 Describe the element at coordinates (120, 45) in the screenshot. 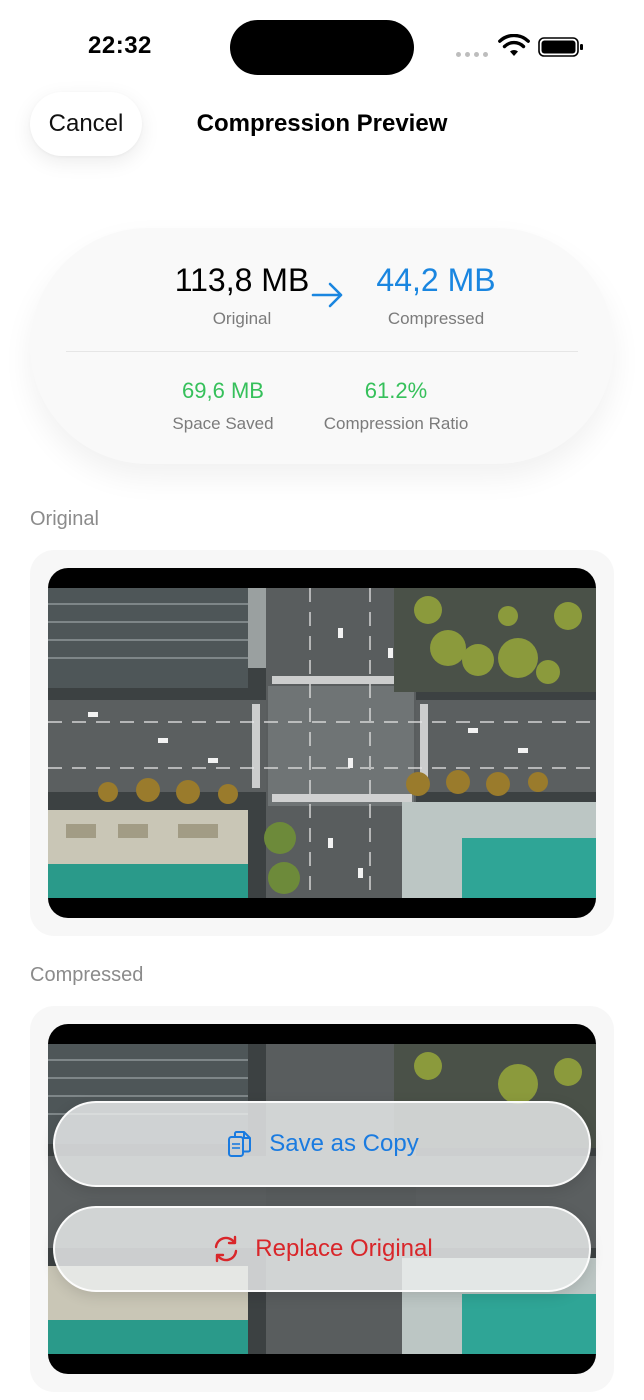

I see `status-time: 22:32` at that location.